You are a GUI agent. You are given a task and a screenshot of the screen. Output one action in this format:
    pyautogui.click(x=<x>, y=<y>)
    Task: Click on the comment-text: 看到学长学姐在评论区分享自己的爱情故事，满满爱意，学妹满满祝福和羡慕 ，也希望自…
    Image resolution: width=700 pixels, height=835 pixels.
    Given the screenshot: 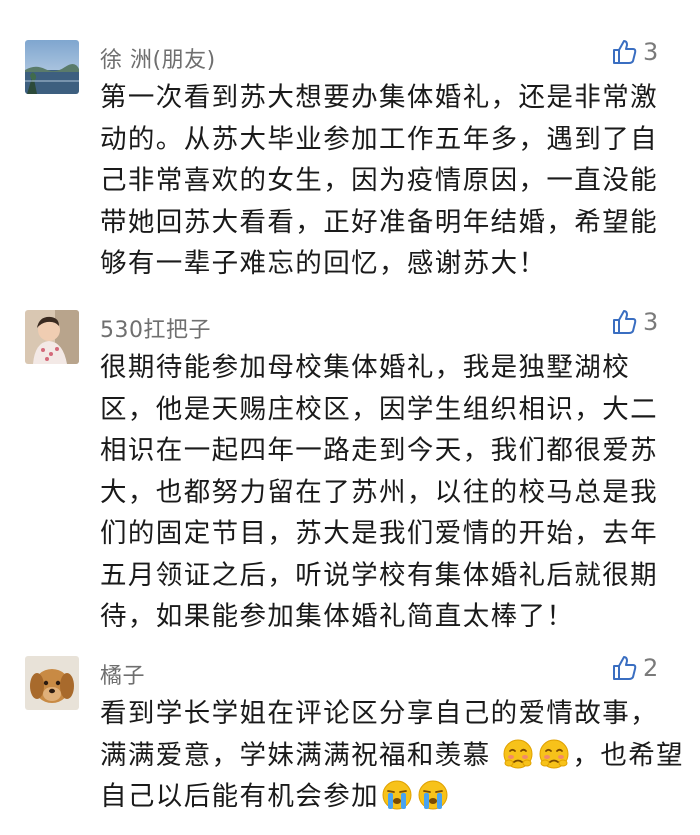 What is the action you would take?
    pyautogui.click(x=392, y=755)
    